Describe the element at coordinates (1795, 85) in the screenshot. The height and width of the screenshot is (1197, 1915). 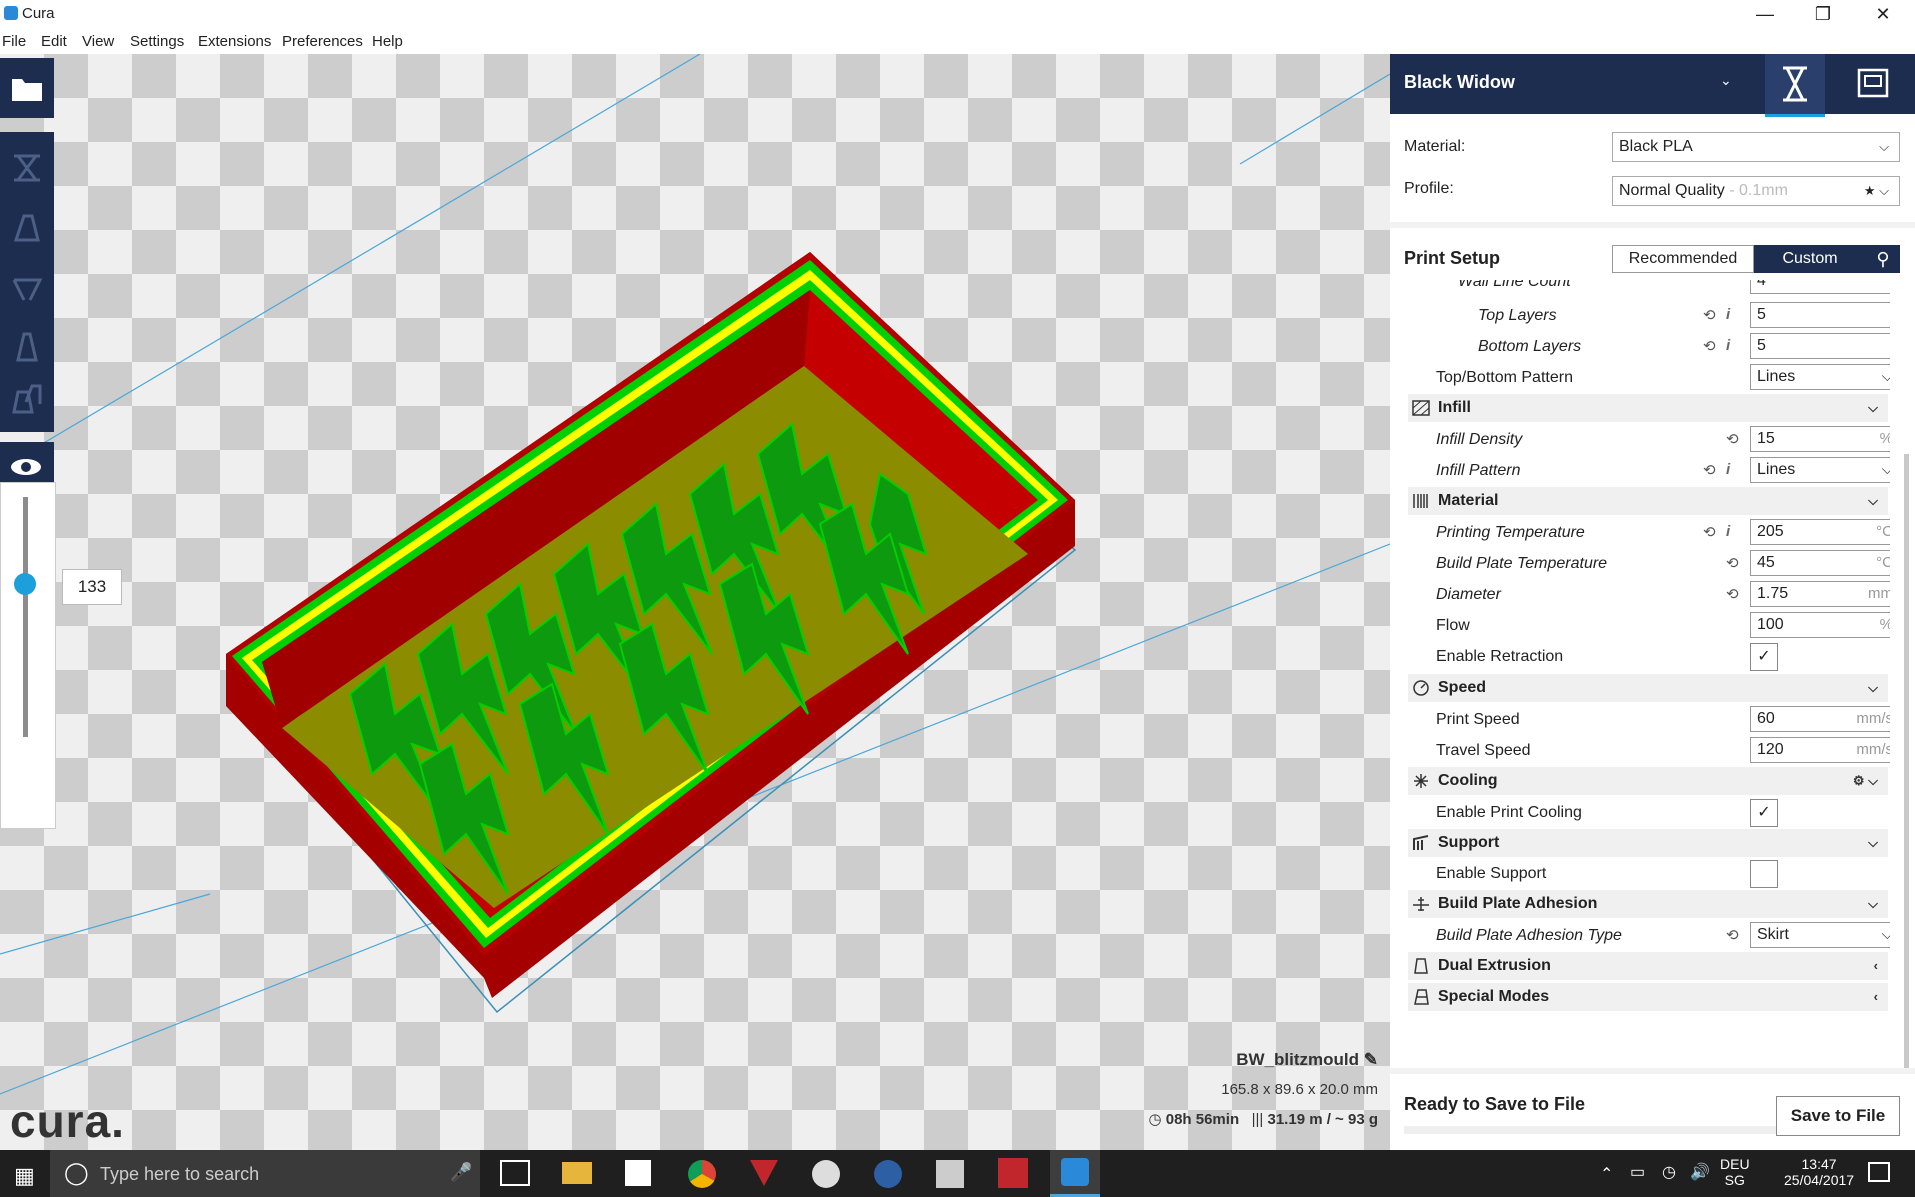
I see `prepare-mode-tab` at that location.